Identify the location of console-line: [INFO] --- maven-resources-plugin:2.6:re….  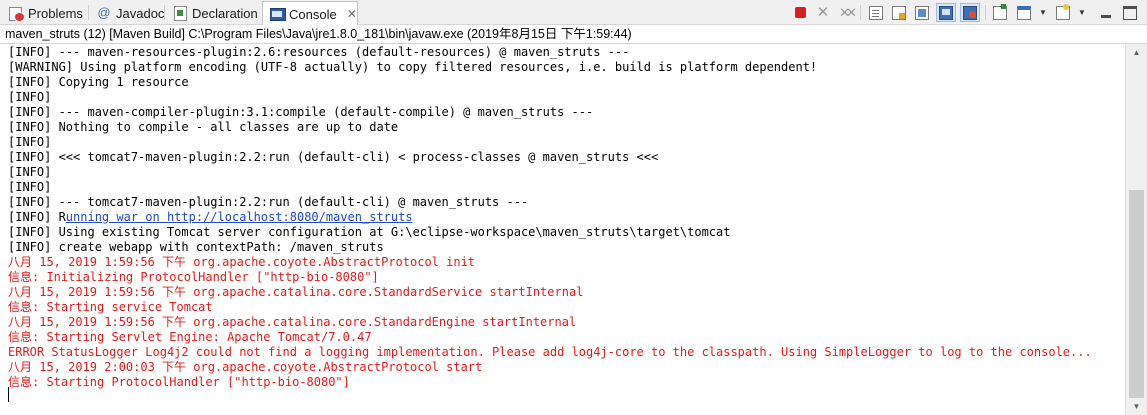
(319, 52).